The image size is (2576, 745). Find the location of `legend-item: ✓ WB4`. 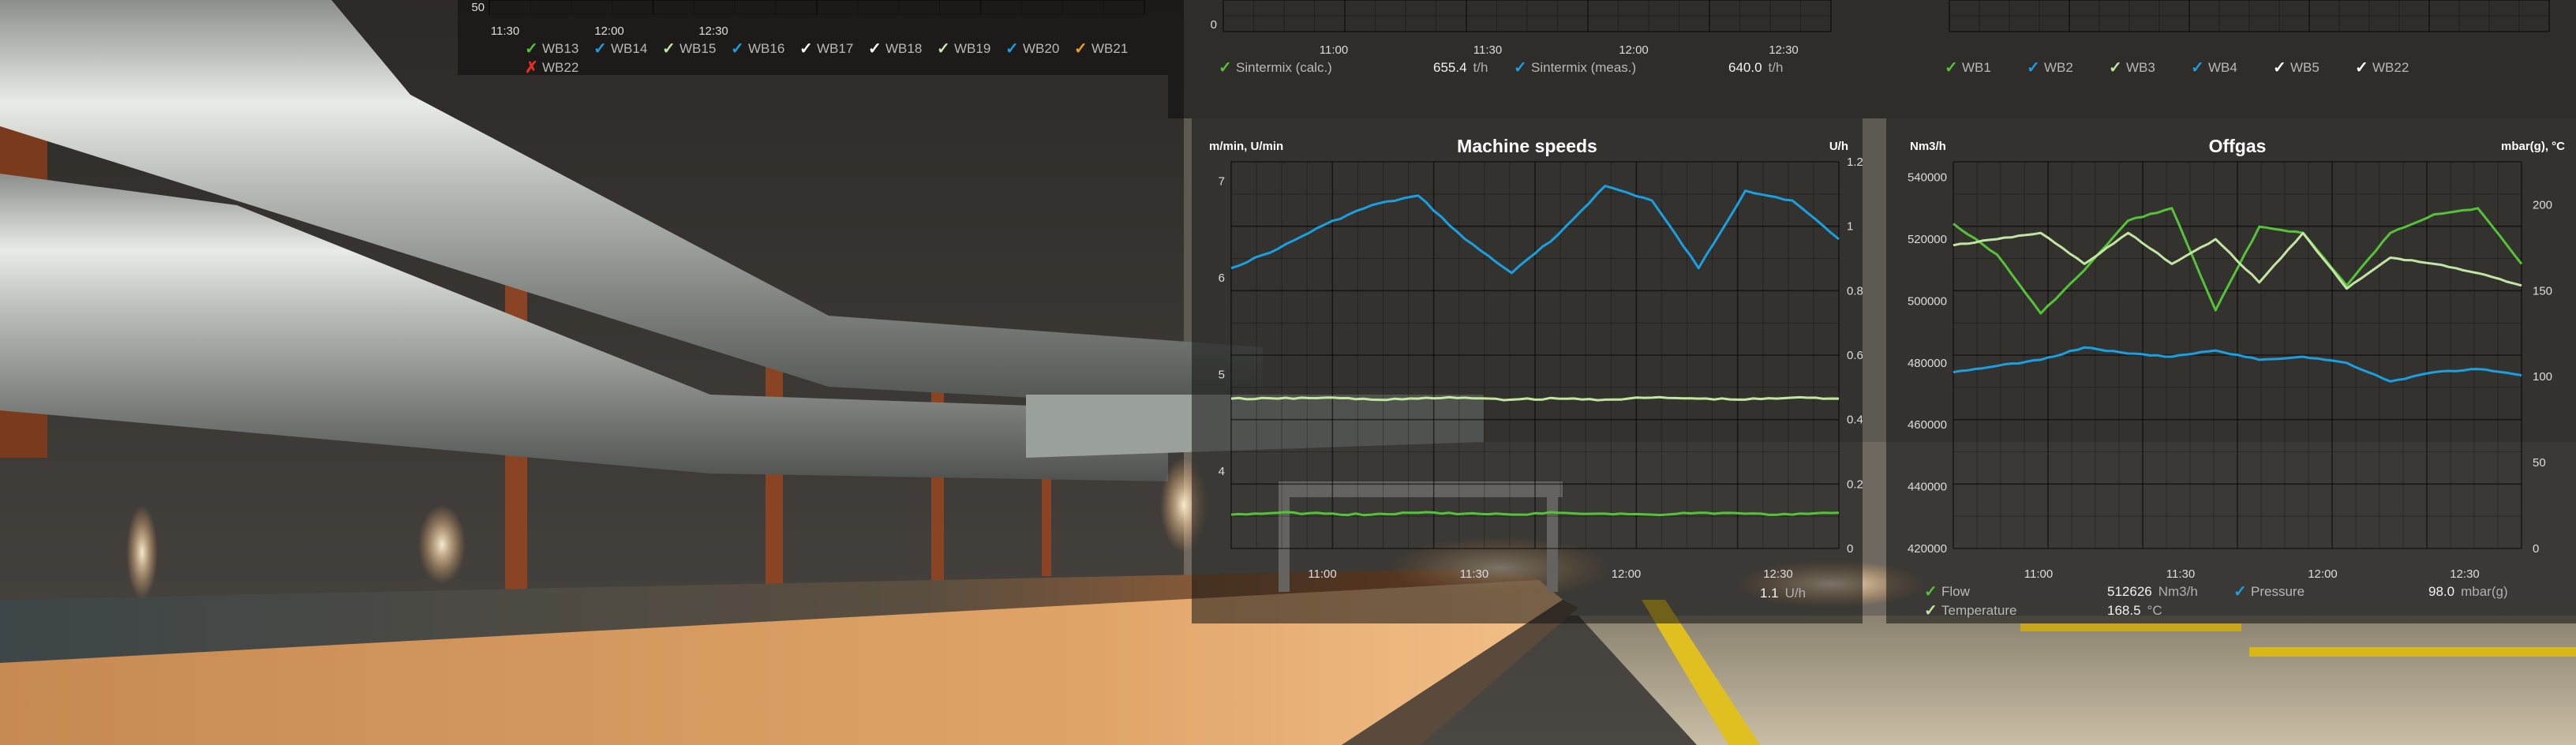

legend-item: ✓ WB4 is located at coordinates (2214, 68).